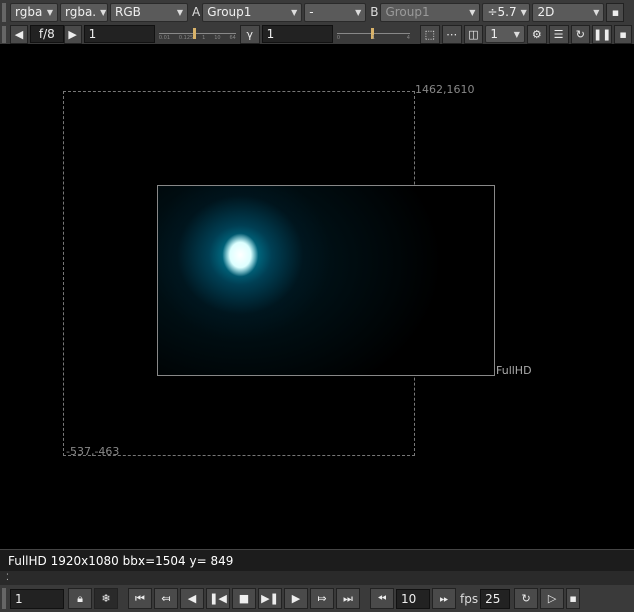  Describe the element at coordinates (445, 89) in the screenshot. I see `bbox-top-right-label: 1462,1610` at that location.